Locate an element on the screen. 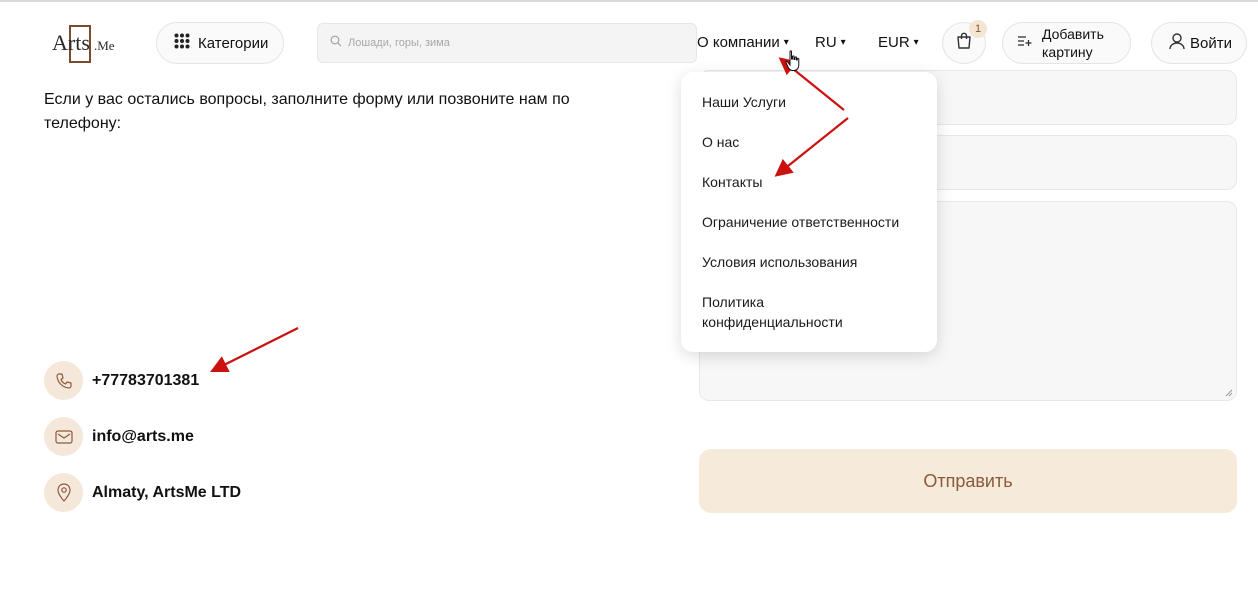 This screenshot has height=603, width=1258. top-border is located at coordinates (629, 1).